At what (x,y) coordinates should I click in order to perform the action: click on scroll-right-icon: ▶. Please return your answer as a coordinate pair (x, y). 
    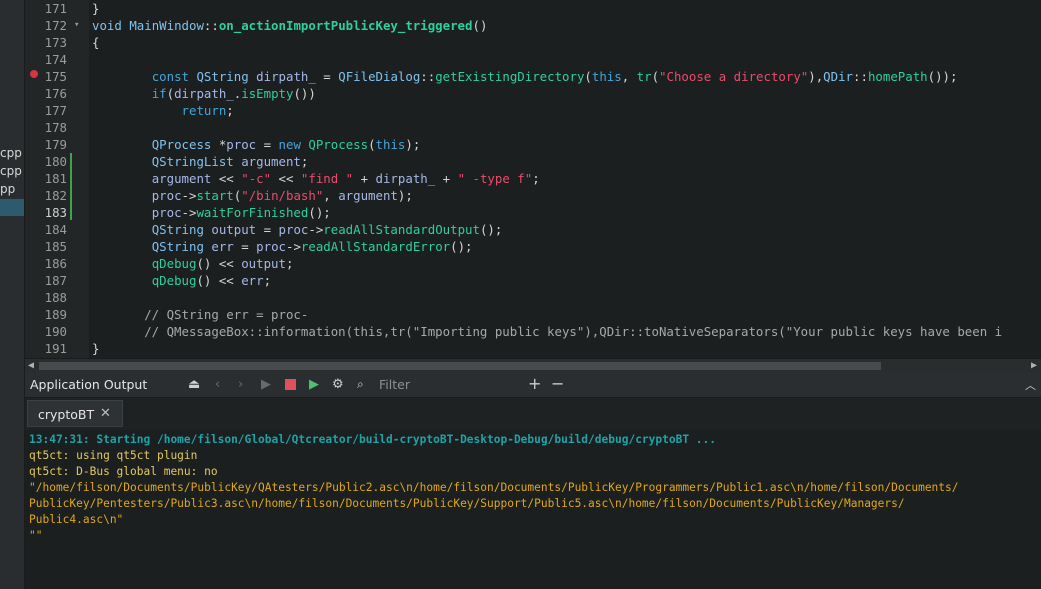
    Looking at the image, I should click on (1034, 365).